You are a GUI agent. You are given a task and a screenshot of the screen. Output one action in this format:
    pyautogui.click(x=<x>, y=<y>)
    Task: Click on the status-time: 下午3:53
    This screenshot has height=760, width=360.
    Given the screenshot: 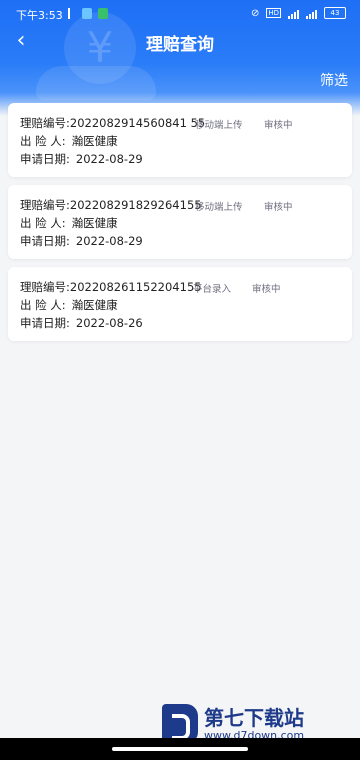 What is the action you would take?
    pyautogui.click(x=39, y=15)
    